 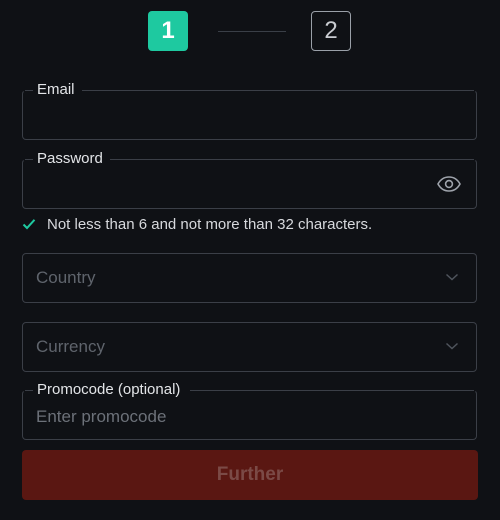 I want to click on step-1-indicator: 1, so click(x=168, y=31).